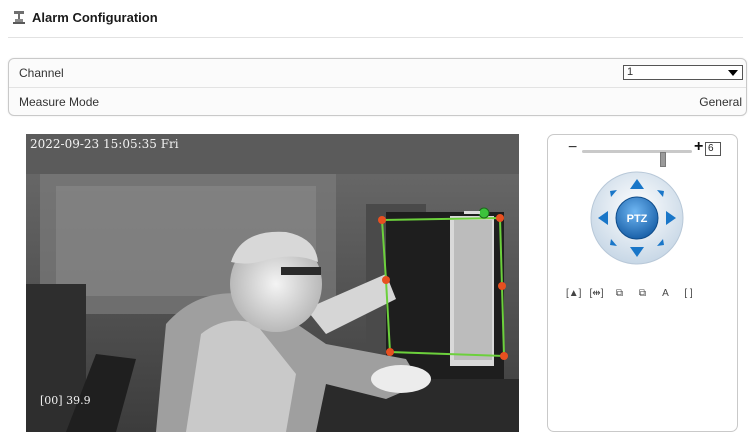 This screenshot has height=436, width=751. I want to click on page-title: Alarm Configuration, so click(95, 17).